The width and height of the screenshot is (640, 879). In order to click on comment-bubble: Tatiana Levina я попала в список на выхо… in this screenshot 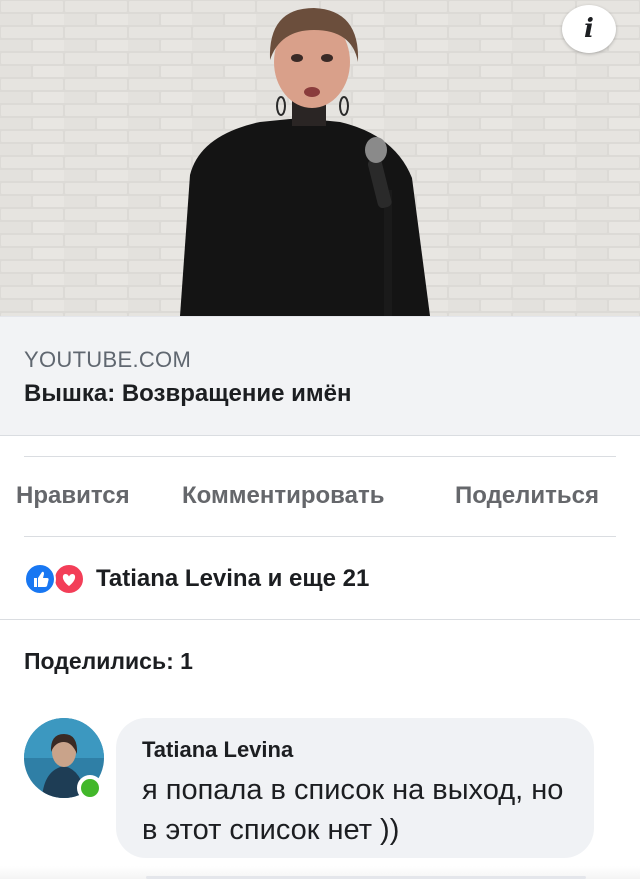, I will do `click(355, 788)`.